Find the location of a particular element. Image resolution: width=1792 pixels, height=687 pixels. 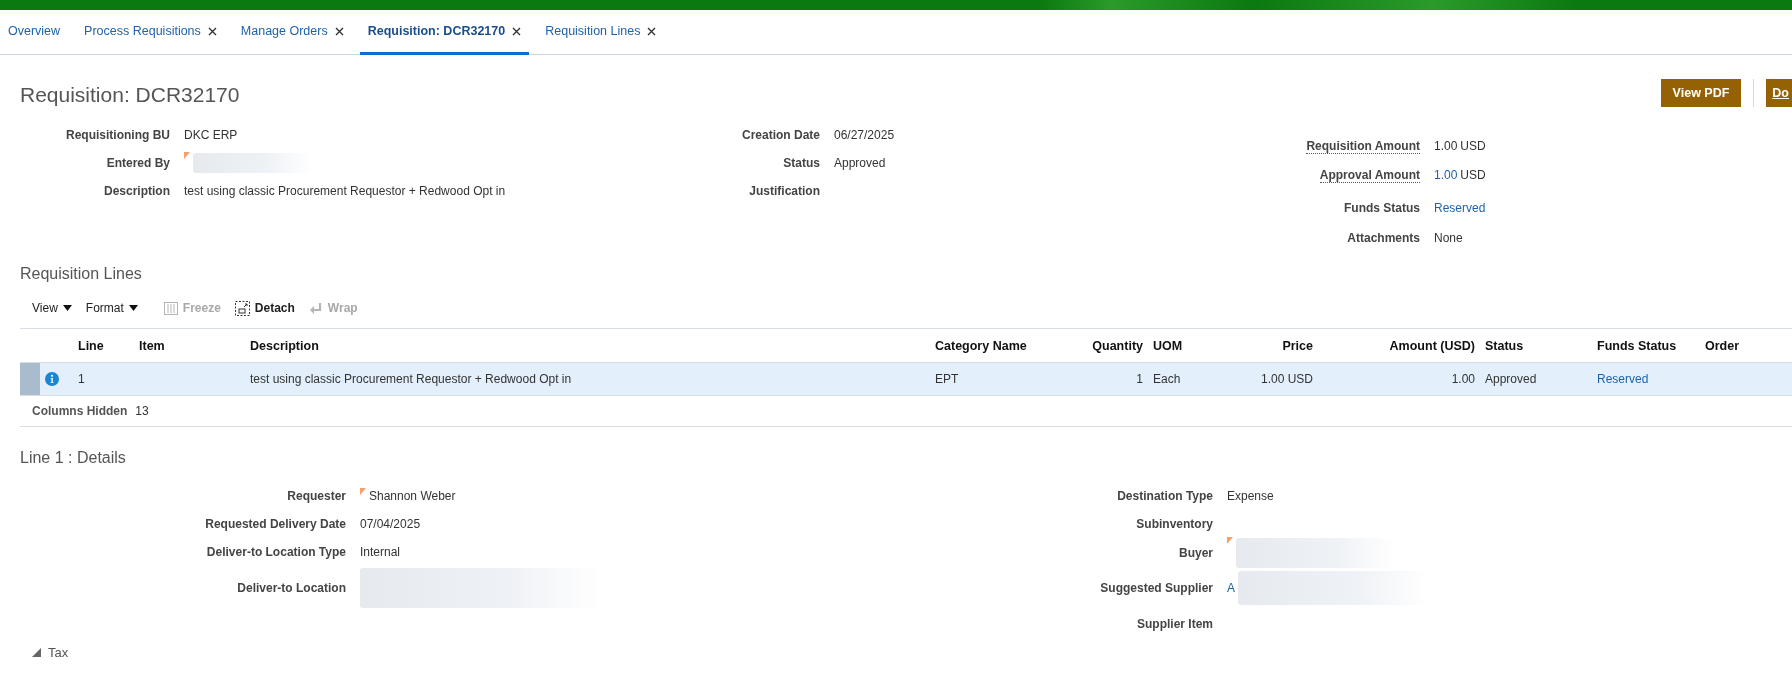

field-value: 07/04/2025 is located at coordinates (390, 524).